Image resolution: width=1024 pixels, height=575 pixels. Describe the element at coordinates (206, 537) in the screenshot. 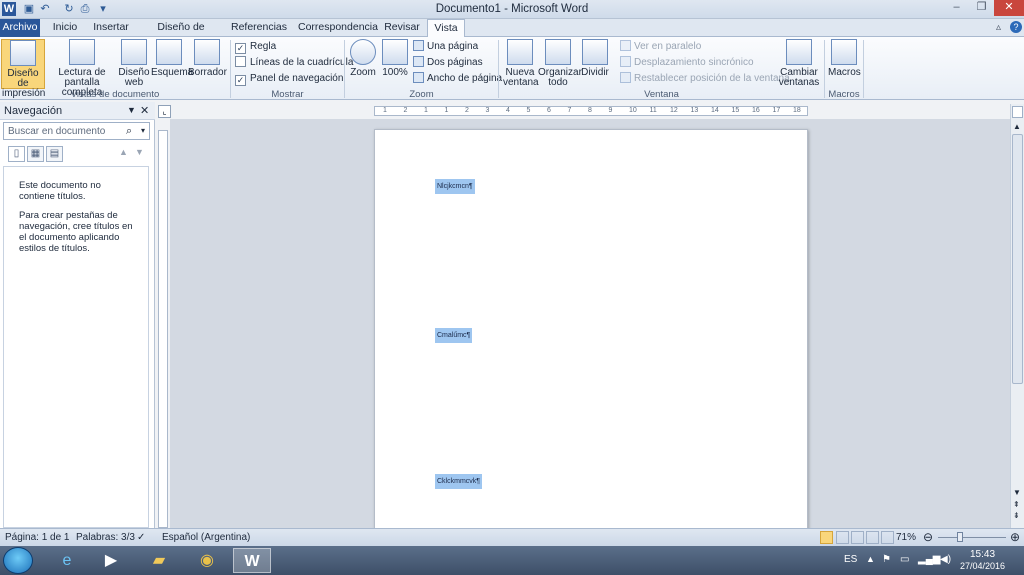

I see `language: Español (Argentina)` at that location.